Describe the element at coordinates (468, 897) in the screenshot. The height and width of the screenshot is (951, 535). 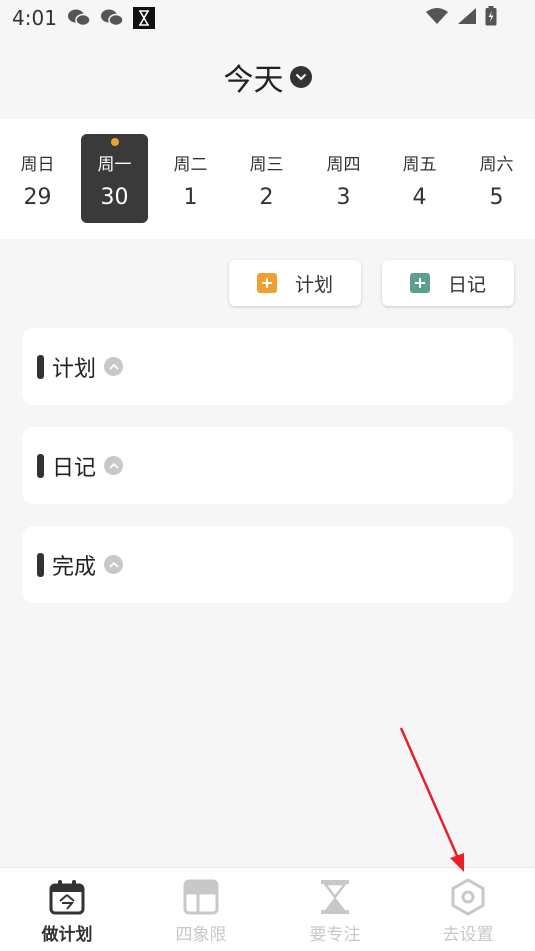
I see `settings-hexagon-icon` at that location.